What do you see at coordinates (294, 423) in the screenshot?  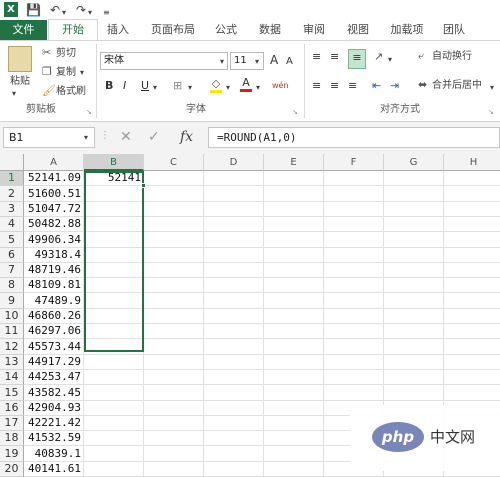 I see `cell-e17` at bounding box center [294, 423].